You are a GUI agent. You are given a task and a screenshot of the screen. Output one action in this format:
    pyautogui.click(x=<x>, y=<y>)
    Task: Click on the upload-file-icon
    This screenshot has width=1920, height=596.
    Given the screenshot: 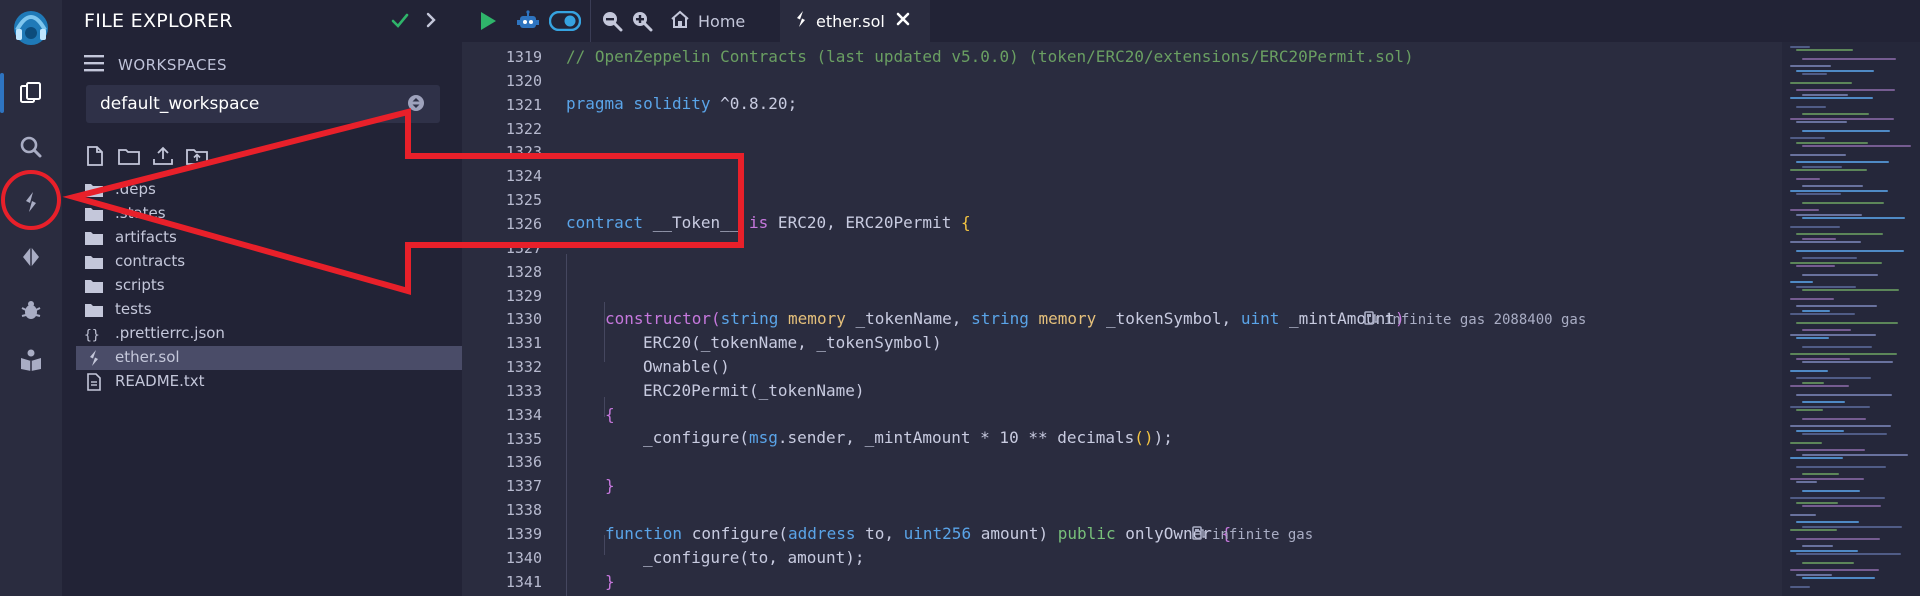 What is the action you would take?
    pyautogui.click(x=163, y=156)
    